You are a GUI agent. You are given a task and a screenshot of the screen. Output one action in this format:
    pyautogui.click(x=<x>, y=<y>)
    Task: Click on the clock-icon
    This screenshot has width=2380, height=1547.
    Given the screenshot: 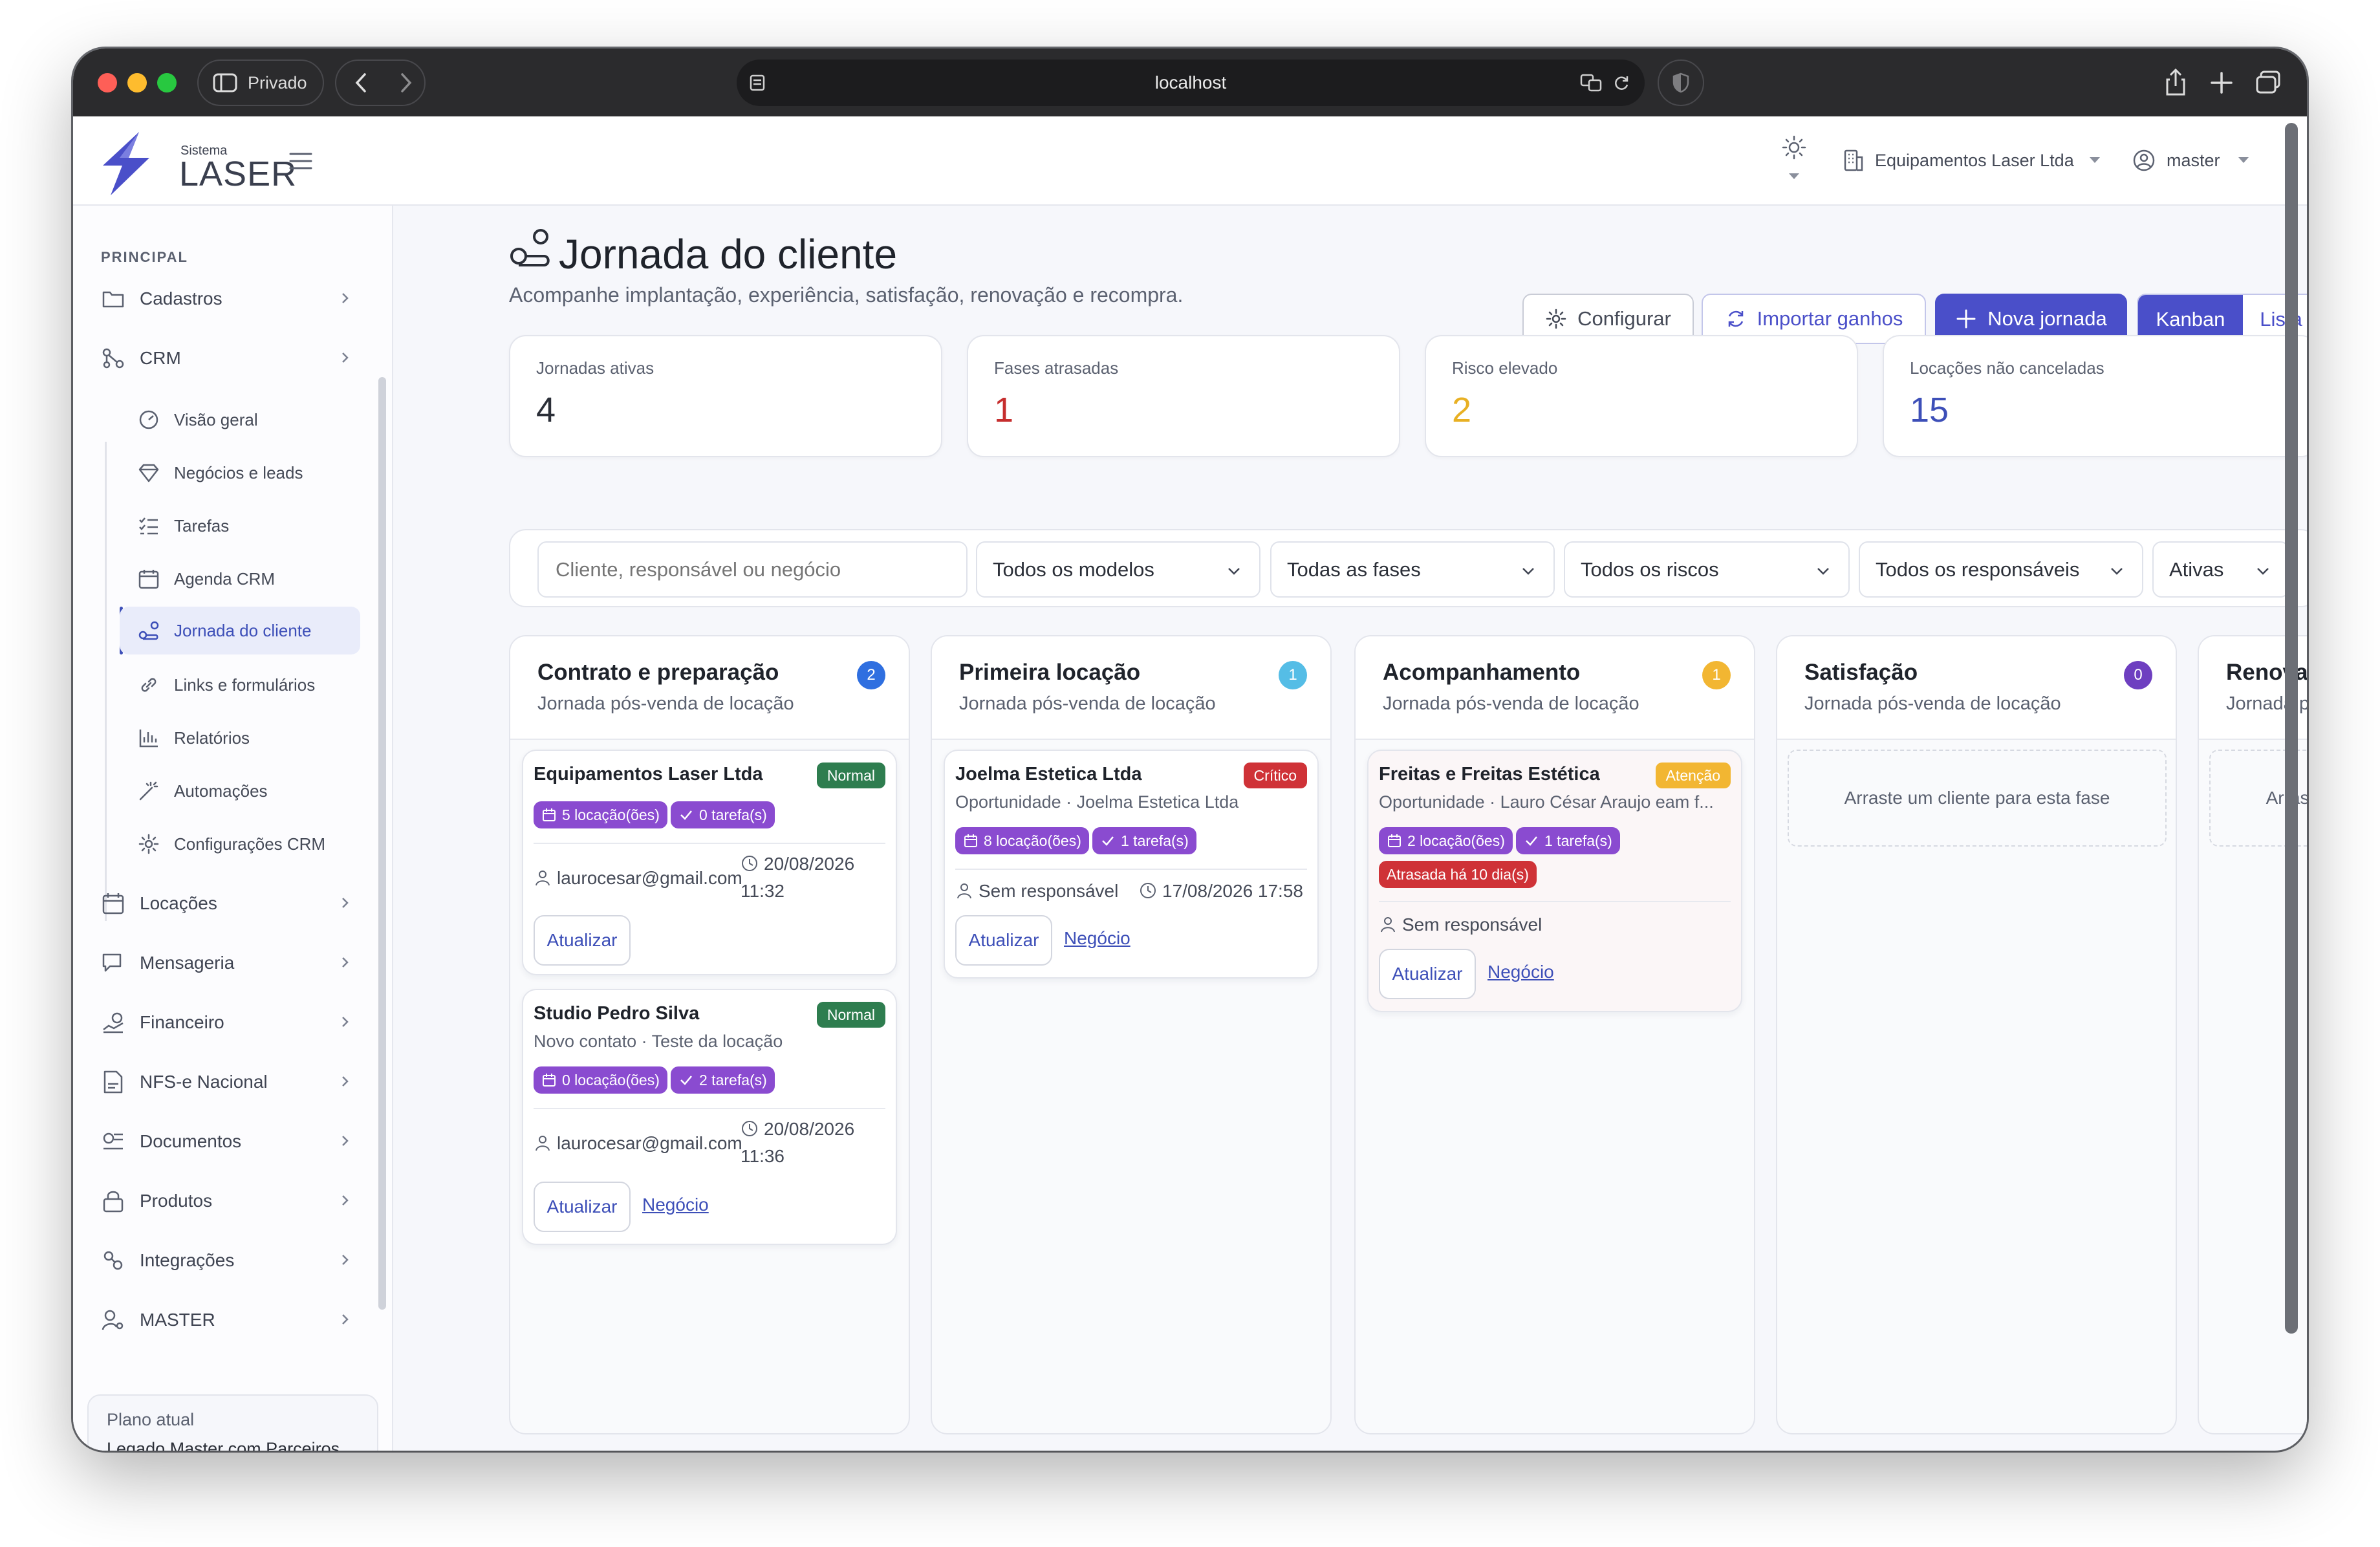 What is the action you would take?
    pyautogui.click(x=1148, y=890)
    